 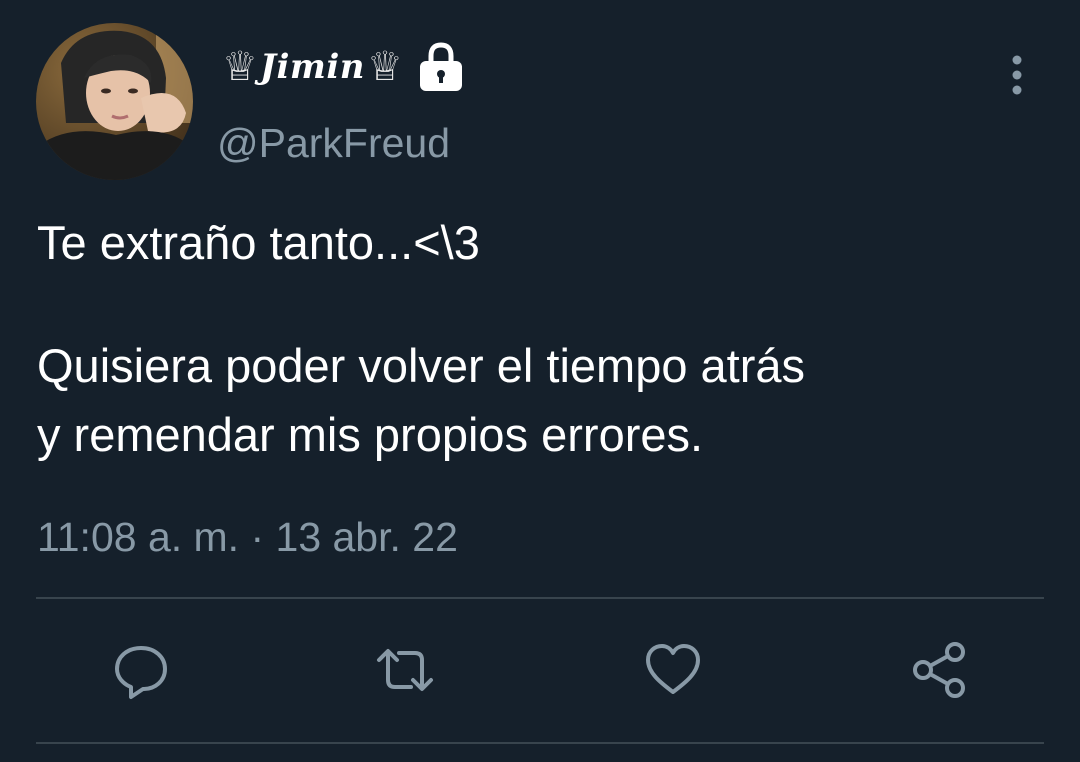 What do you see at coordinates (421, 365) in the screenshot?
I see `tweet-text-line-2: Quisiera poder volver el tiempo atrás` at bounding box center [421, 365].